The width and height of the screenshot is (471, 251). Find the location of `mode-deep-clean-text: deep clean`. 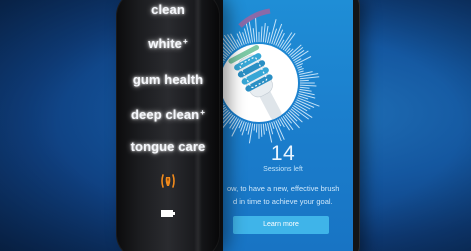

mode-deep-clean-text: deep clean is located at coordinates (165, 114).